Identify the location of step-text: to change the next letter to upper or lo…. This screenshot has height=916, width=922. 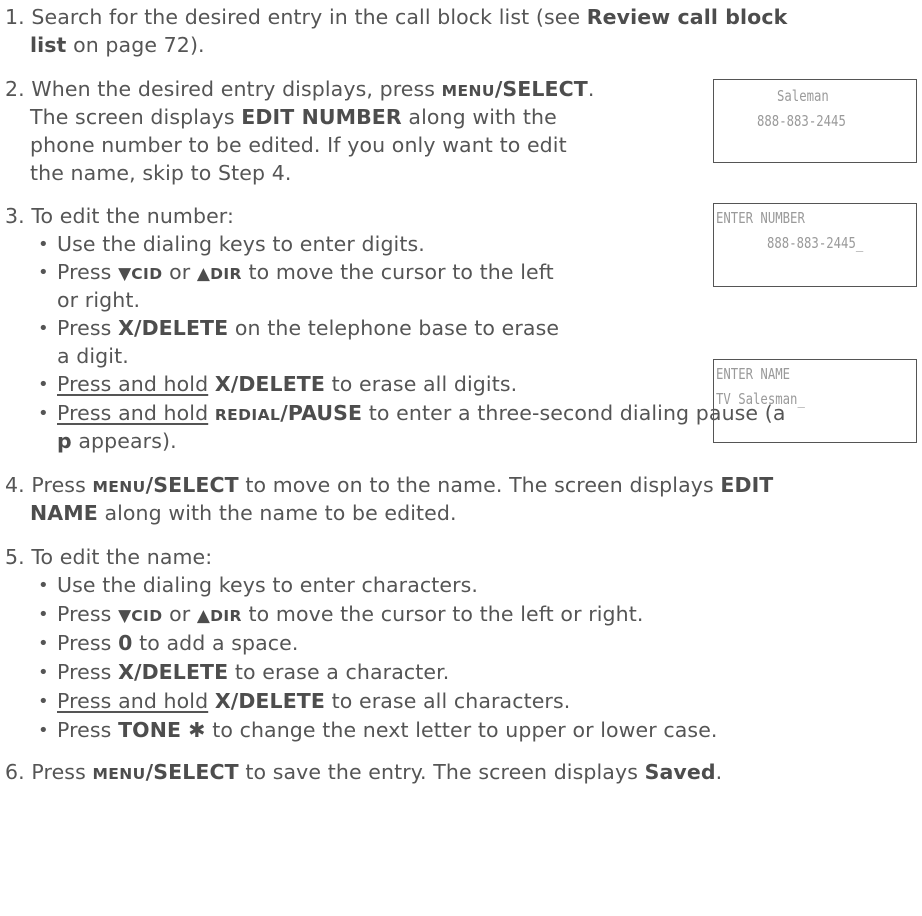
(461, 730).